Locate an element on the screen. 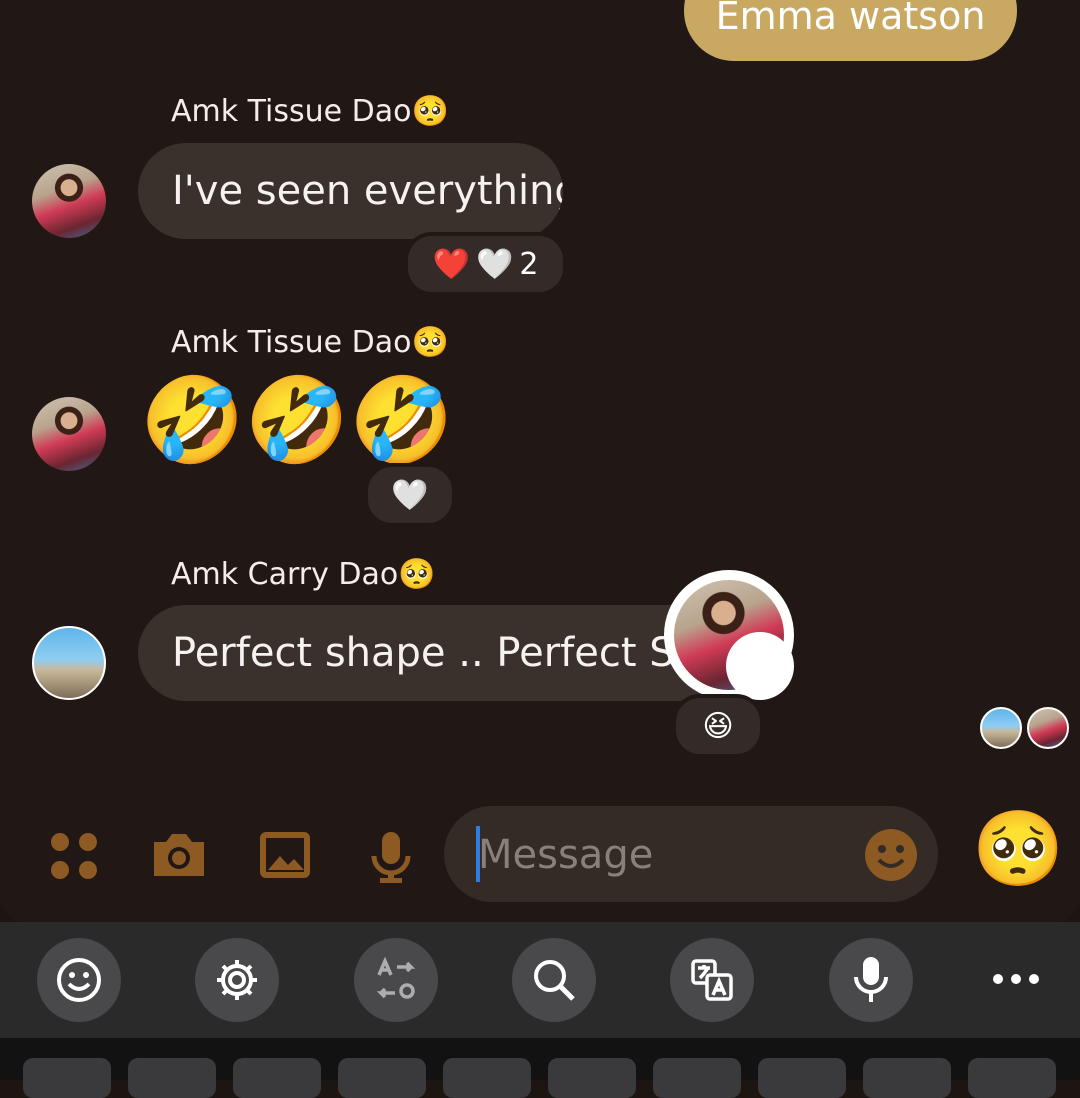  voice-input-icon is located at coordinates (871, 980).